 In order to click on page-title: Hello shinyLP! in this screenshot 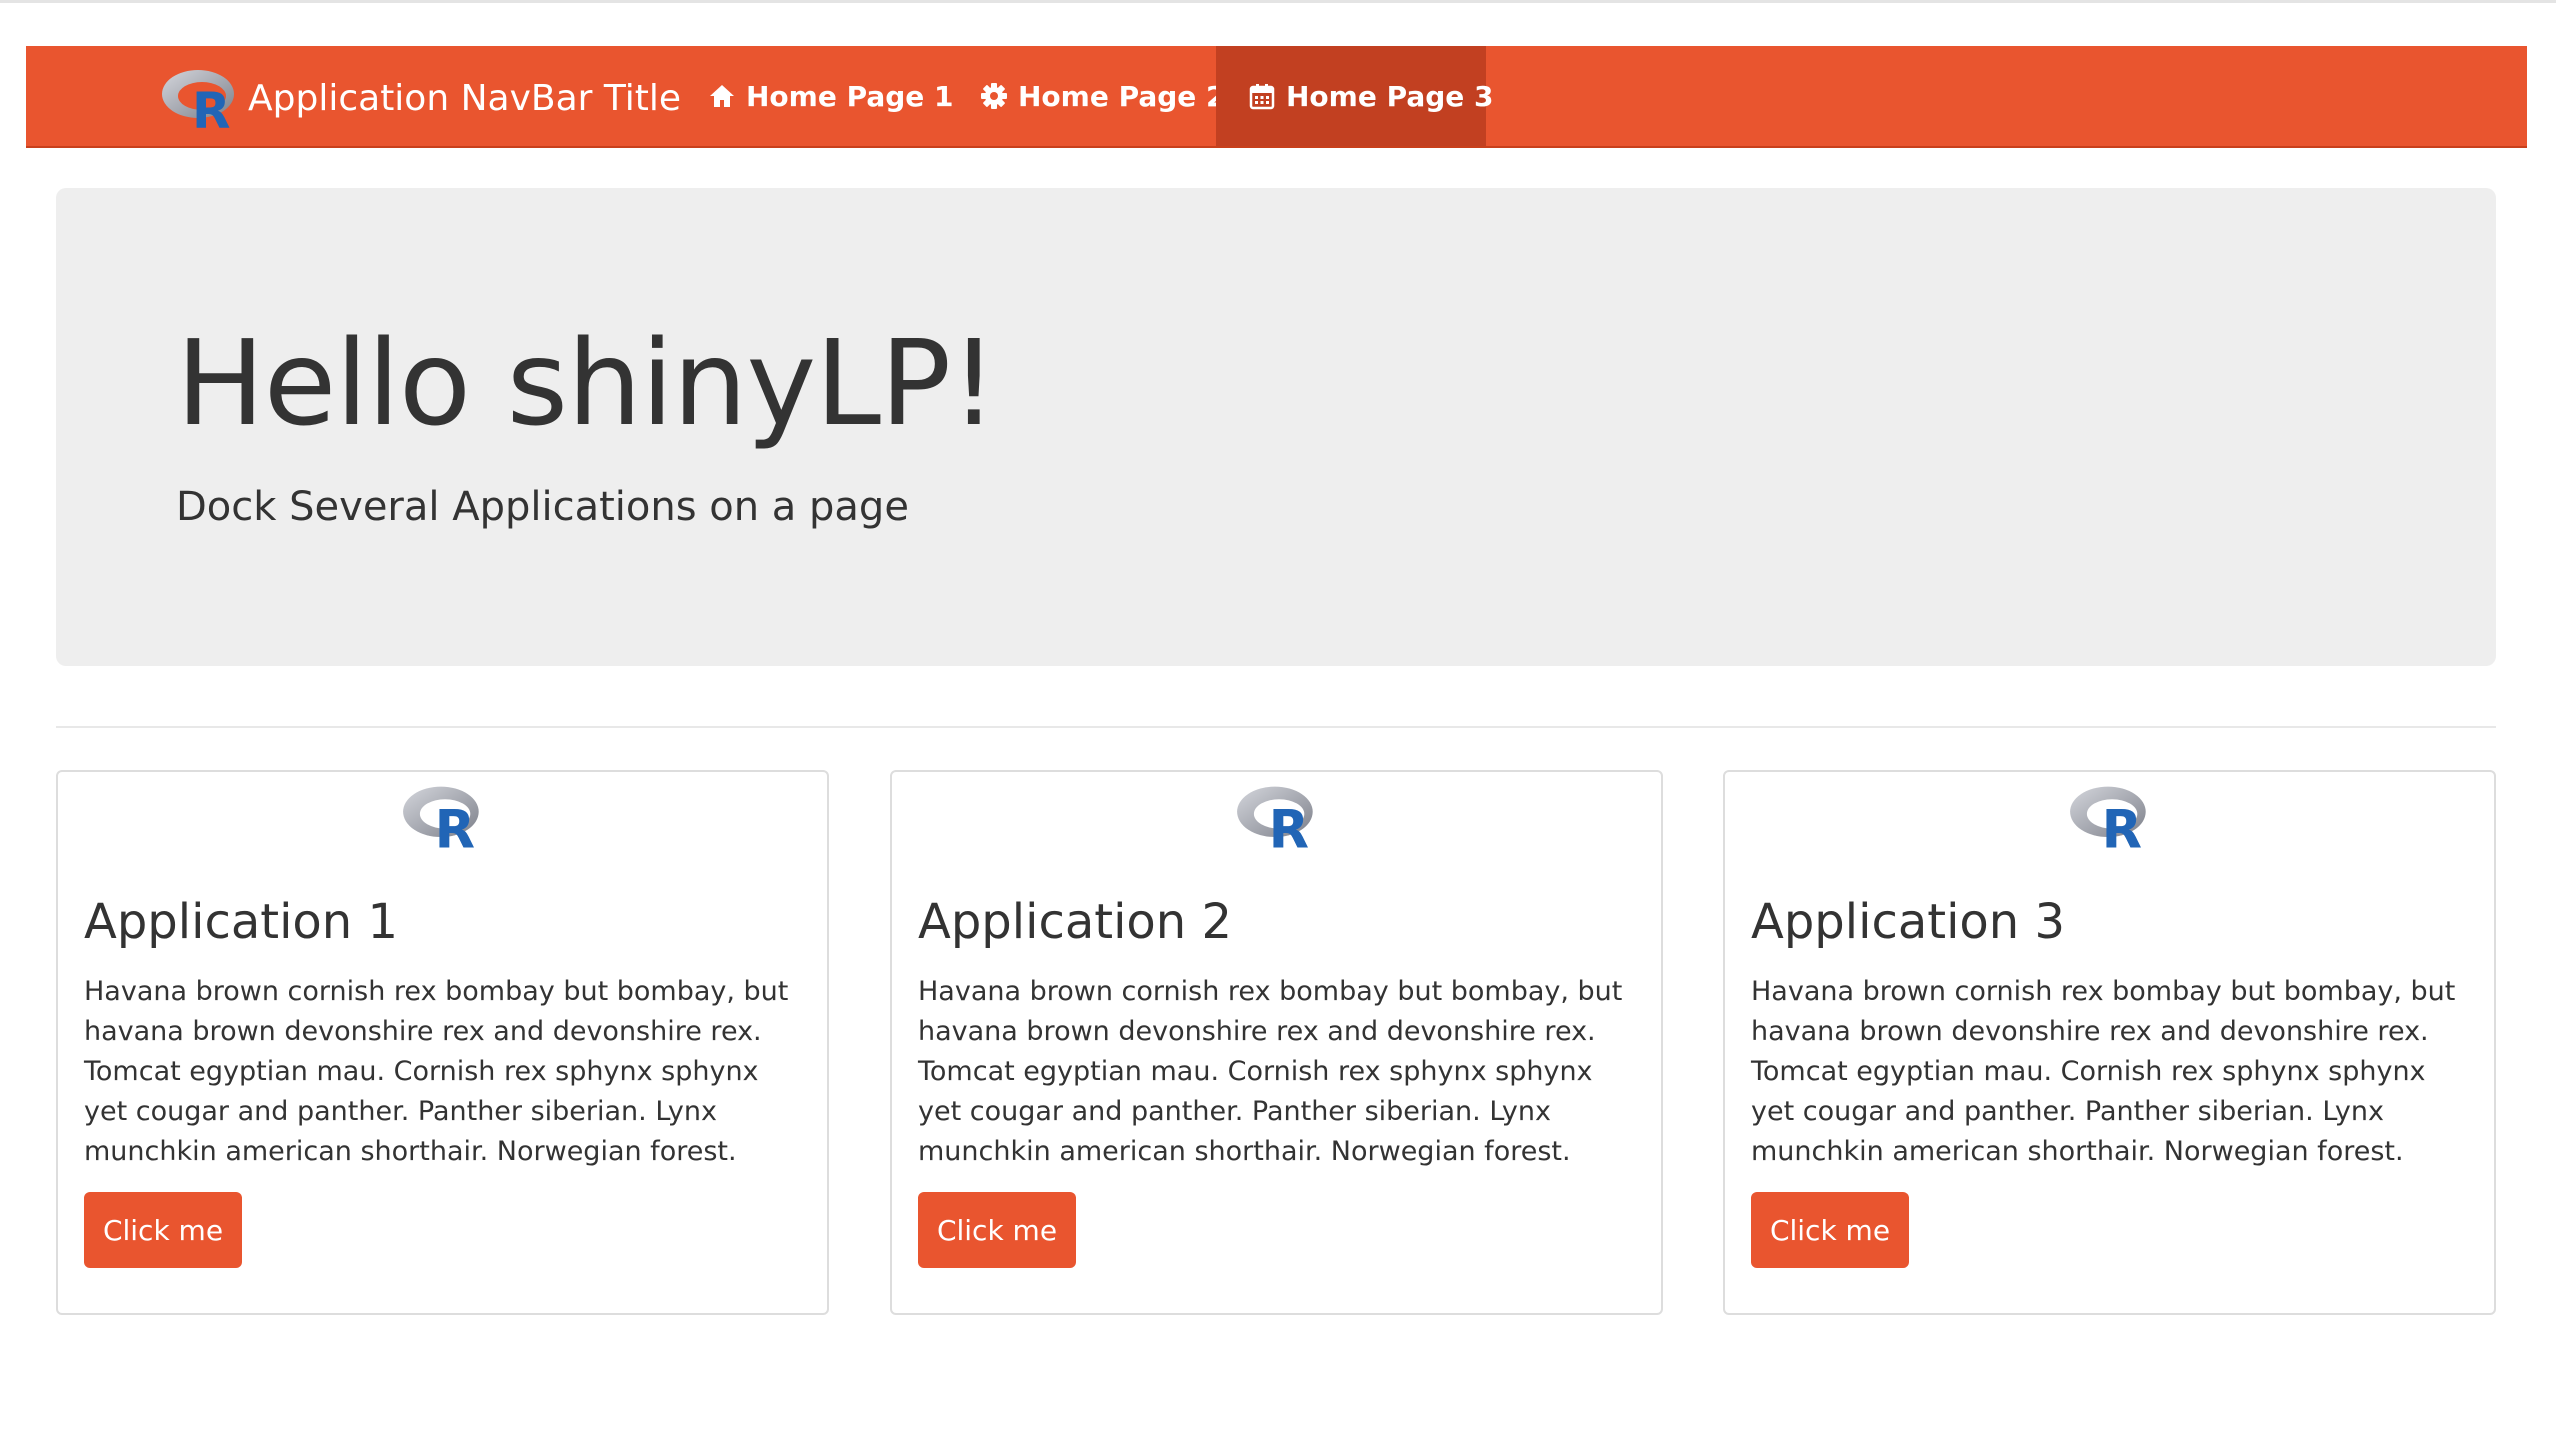, I will do `click(586, 383)`.